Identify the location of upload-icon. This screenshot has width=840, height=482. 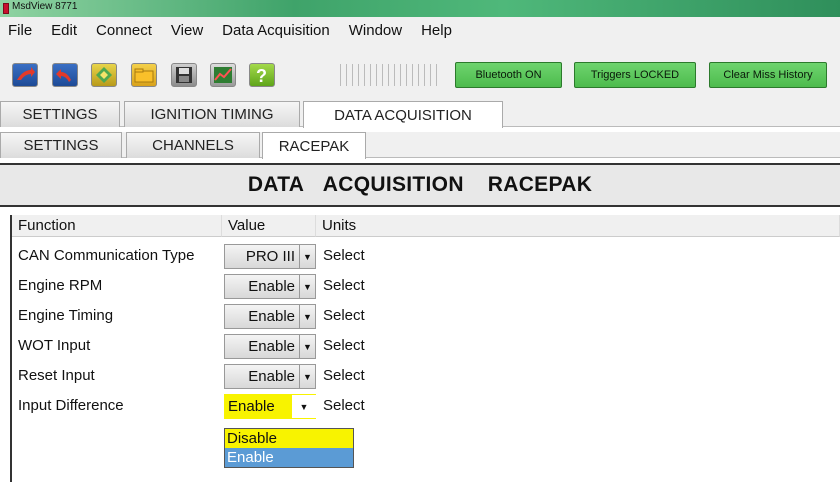
(25, 75).